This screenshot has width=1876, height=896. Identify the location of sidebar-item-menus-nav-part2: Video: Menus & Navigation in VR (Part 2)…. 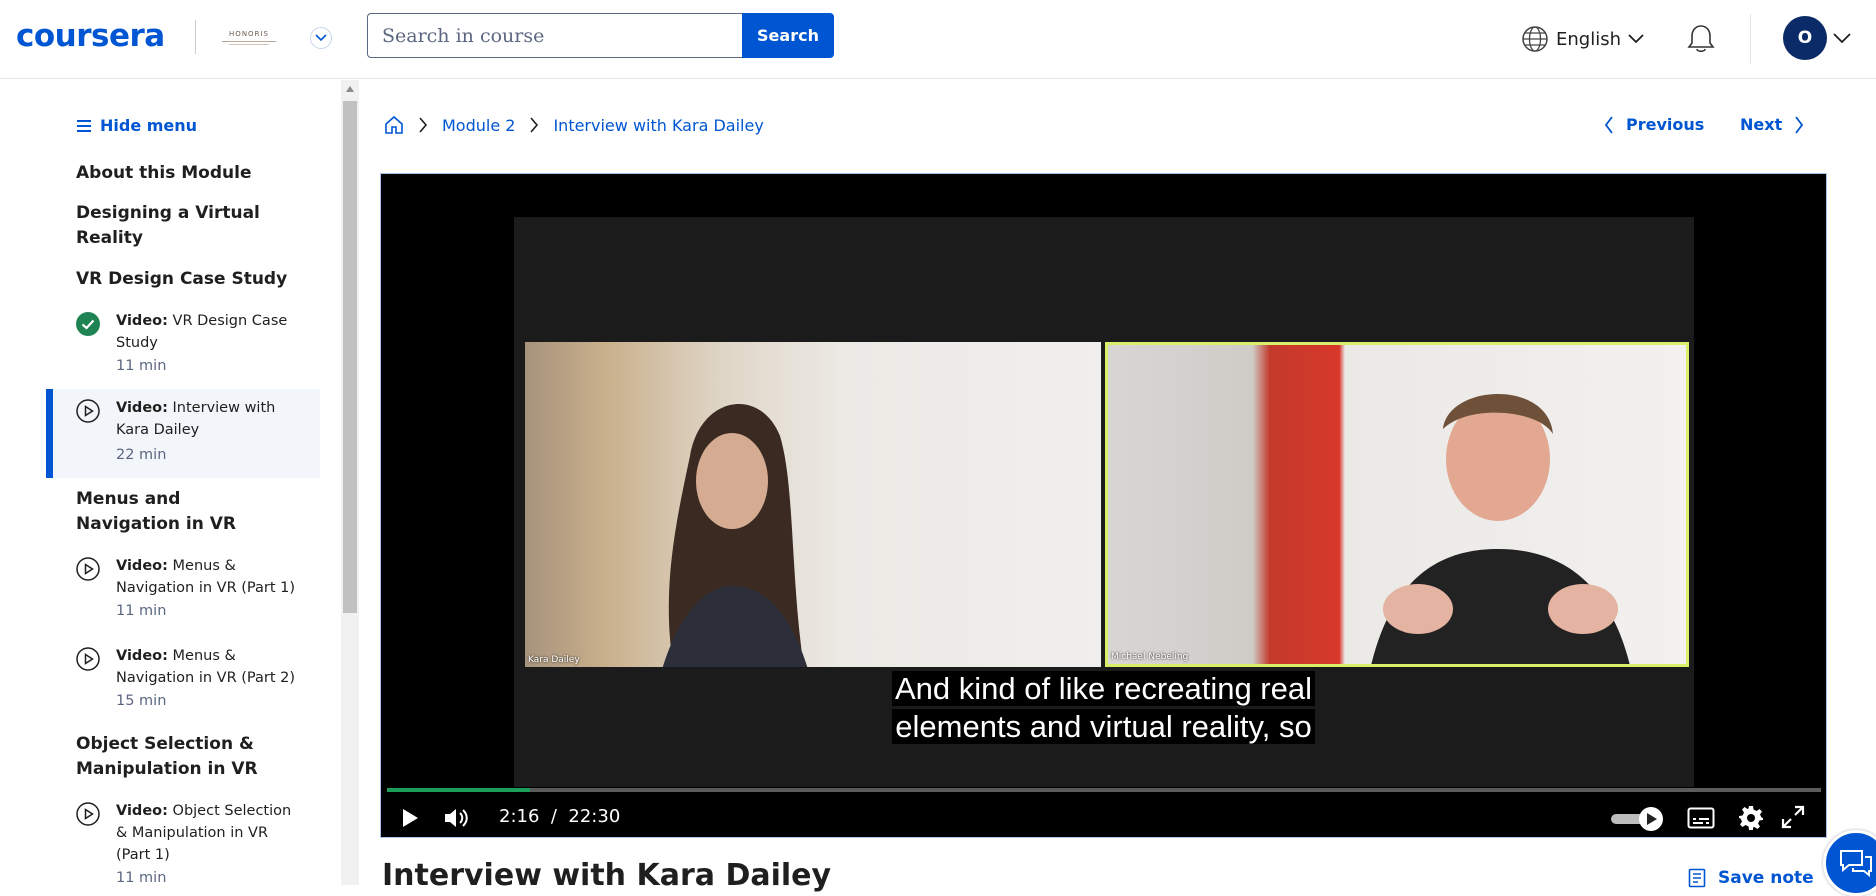
(183, 679).